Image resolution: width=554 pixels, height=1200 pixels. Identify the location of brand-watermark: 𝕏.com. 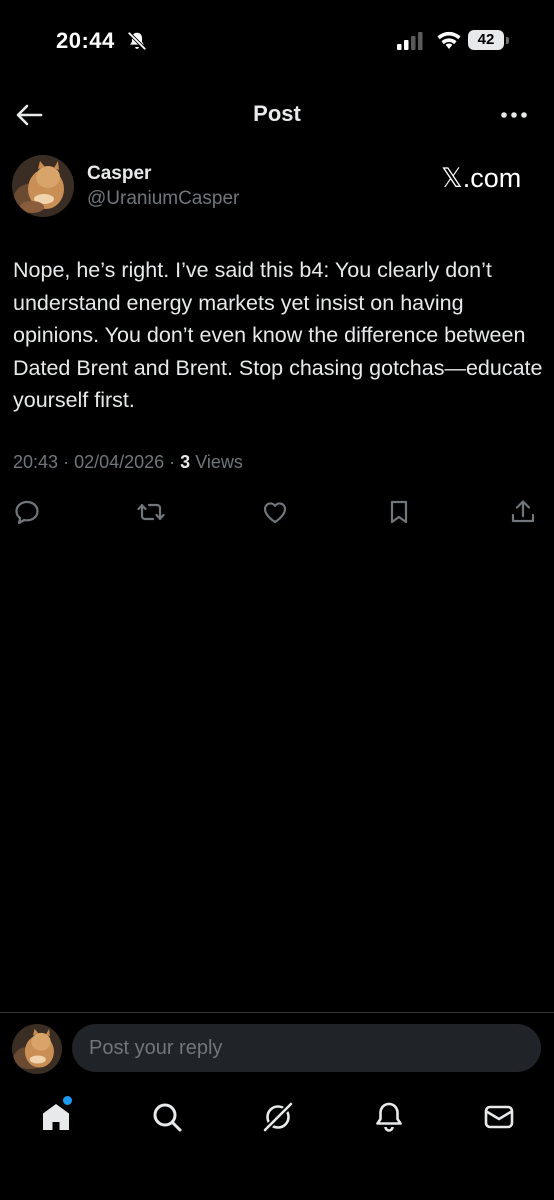
(481, 178).